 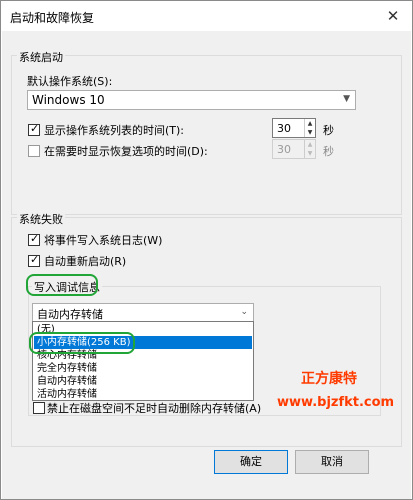 I want to click on debug-info-label: 写入调试信息, so click(x=67, y=287).